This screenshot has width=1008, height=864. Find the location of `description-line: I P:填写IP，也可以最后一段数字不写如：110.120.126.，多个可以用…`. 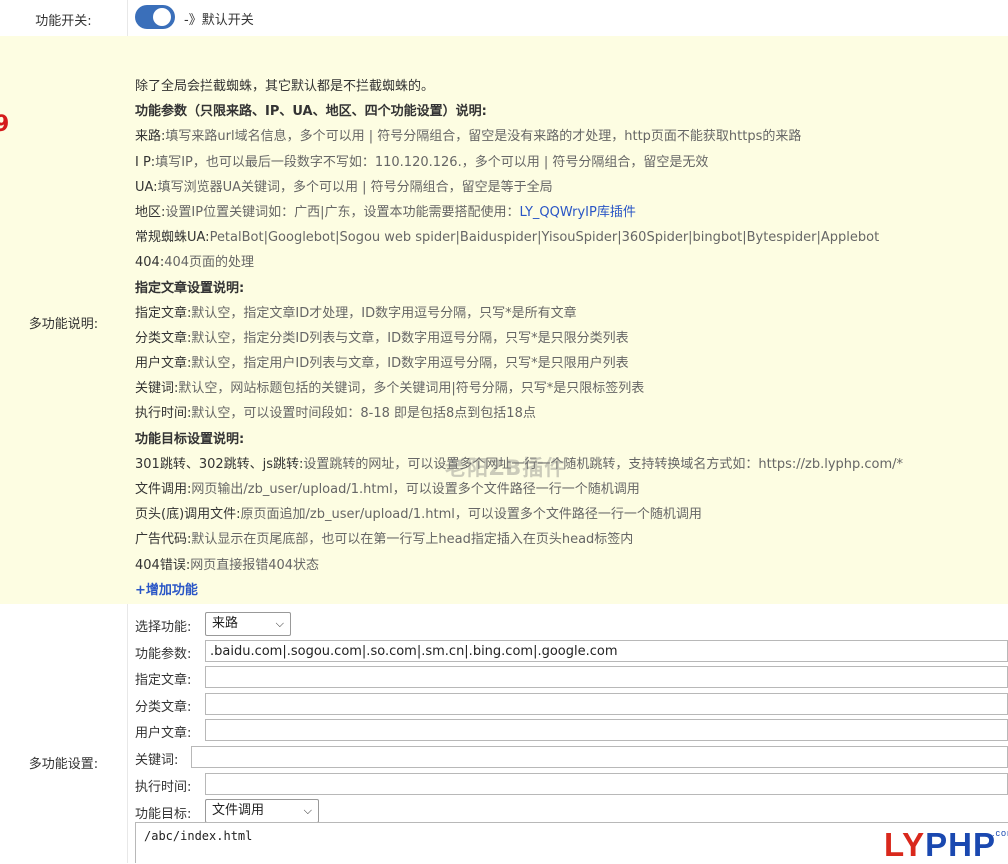

description-line: I P:填写IP，也可以最后一段数字不写如：110.120.126.，多个可以用… is located at coordinates (519, 162).